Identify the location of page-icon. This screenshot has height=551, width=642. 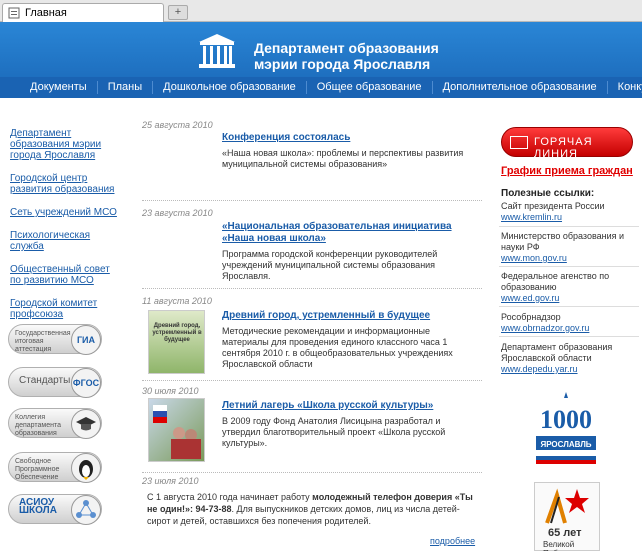
(14, 13).